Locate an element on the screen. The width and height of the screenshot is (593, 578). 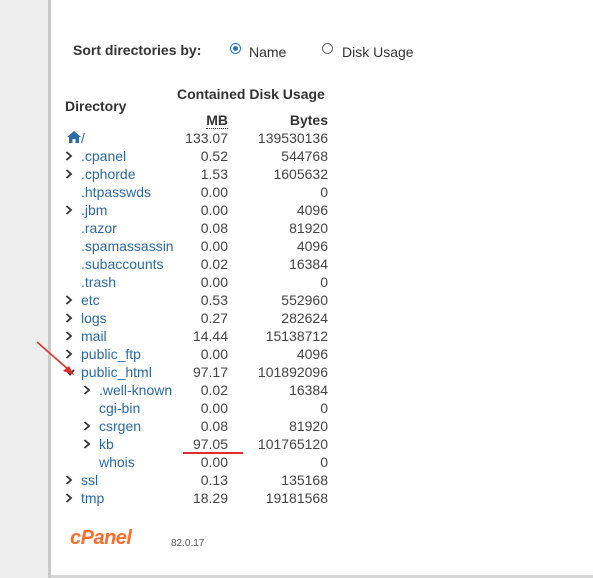
mb-value: 0.53 is located at coordinates (214, 300).